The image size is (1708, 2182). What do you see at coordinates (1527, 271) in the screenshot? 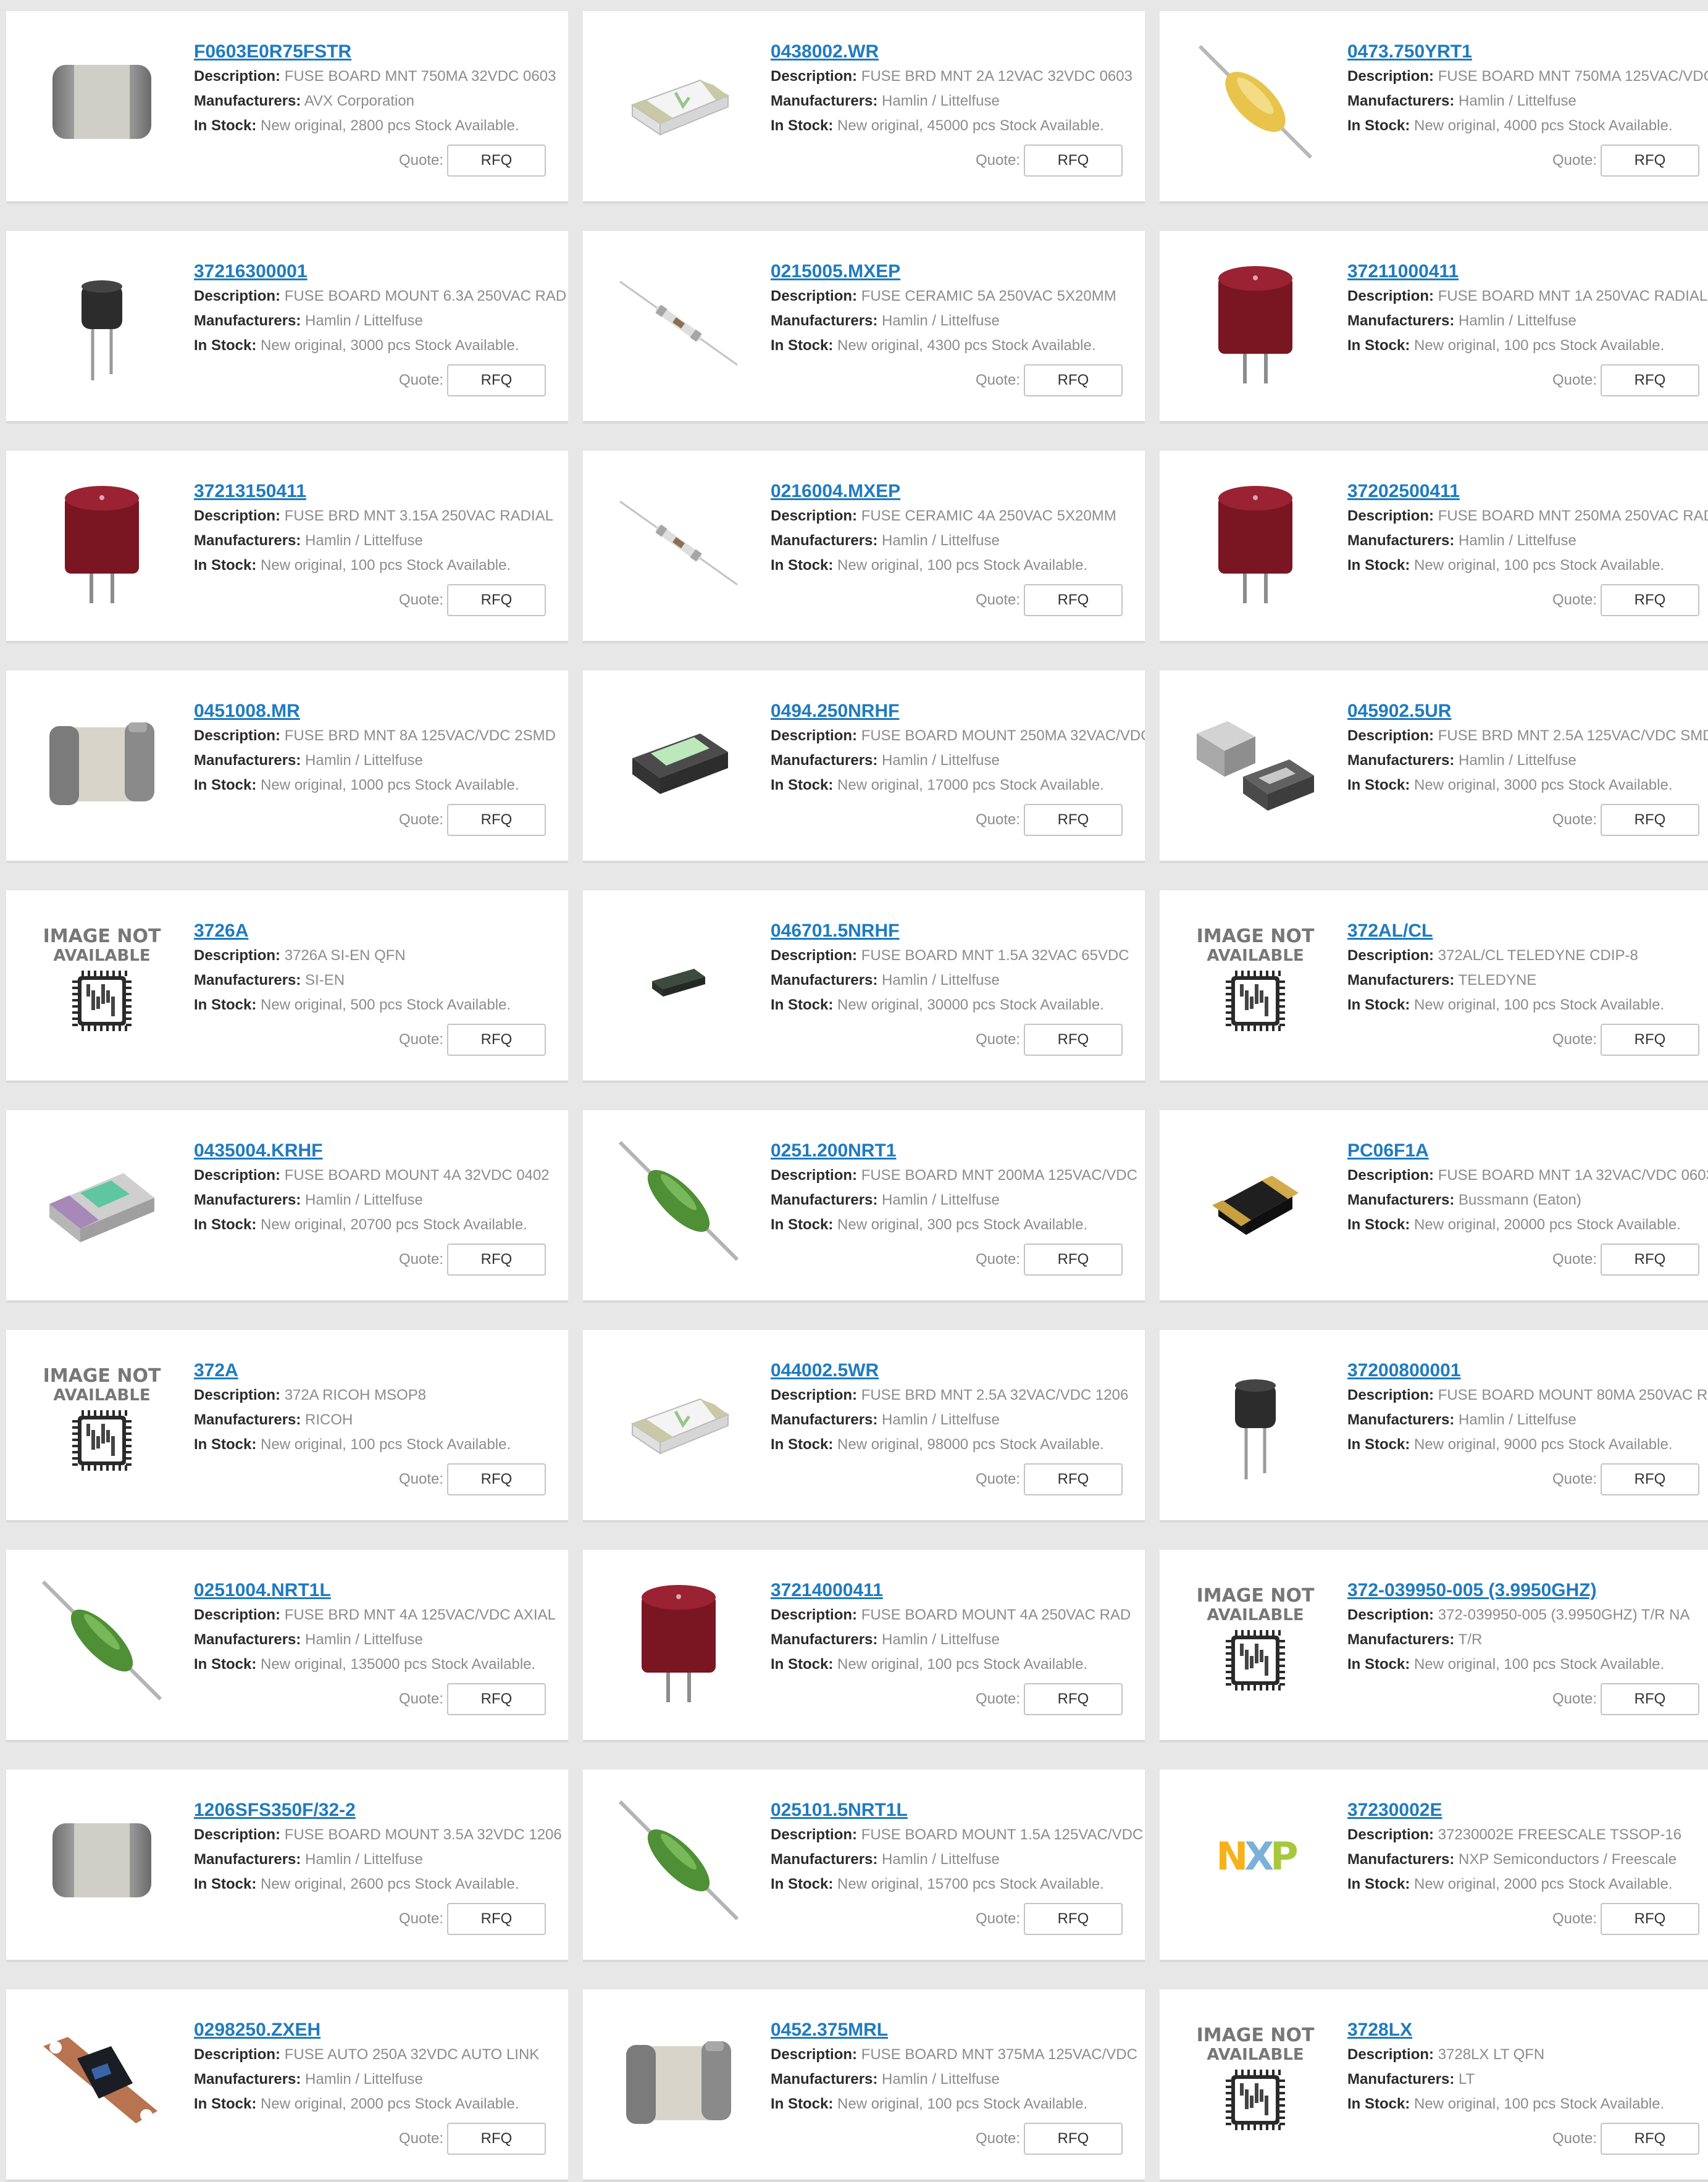
I see `part-number-link: 37211000411` at bounding box center [1527, 271].